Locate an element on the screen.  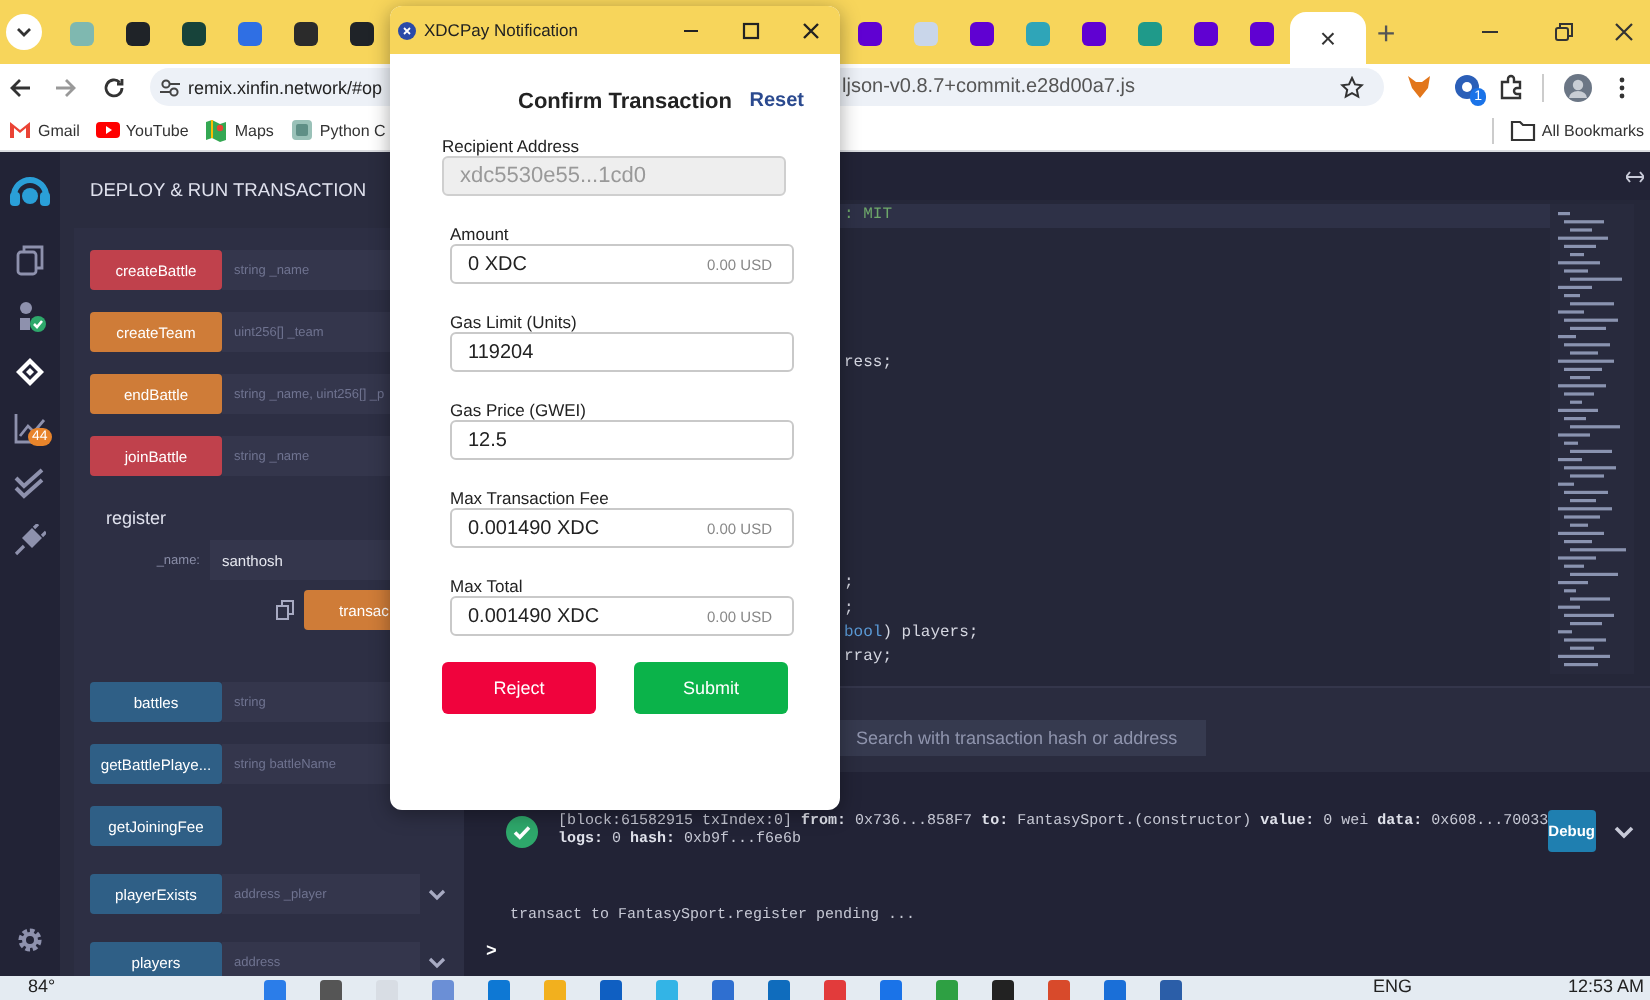
bookmark-icon is located at coordinates (301, 130).